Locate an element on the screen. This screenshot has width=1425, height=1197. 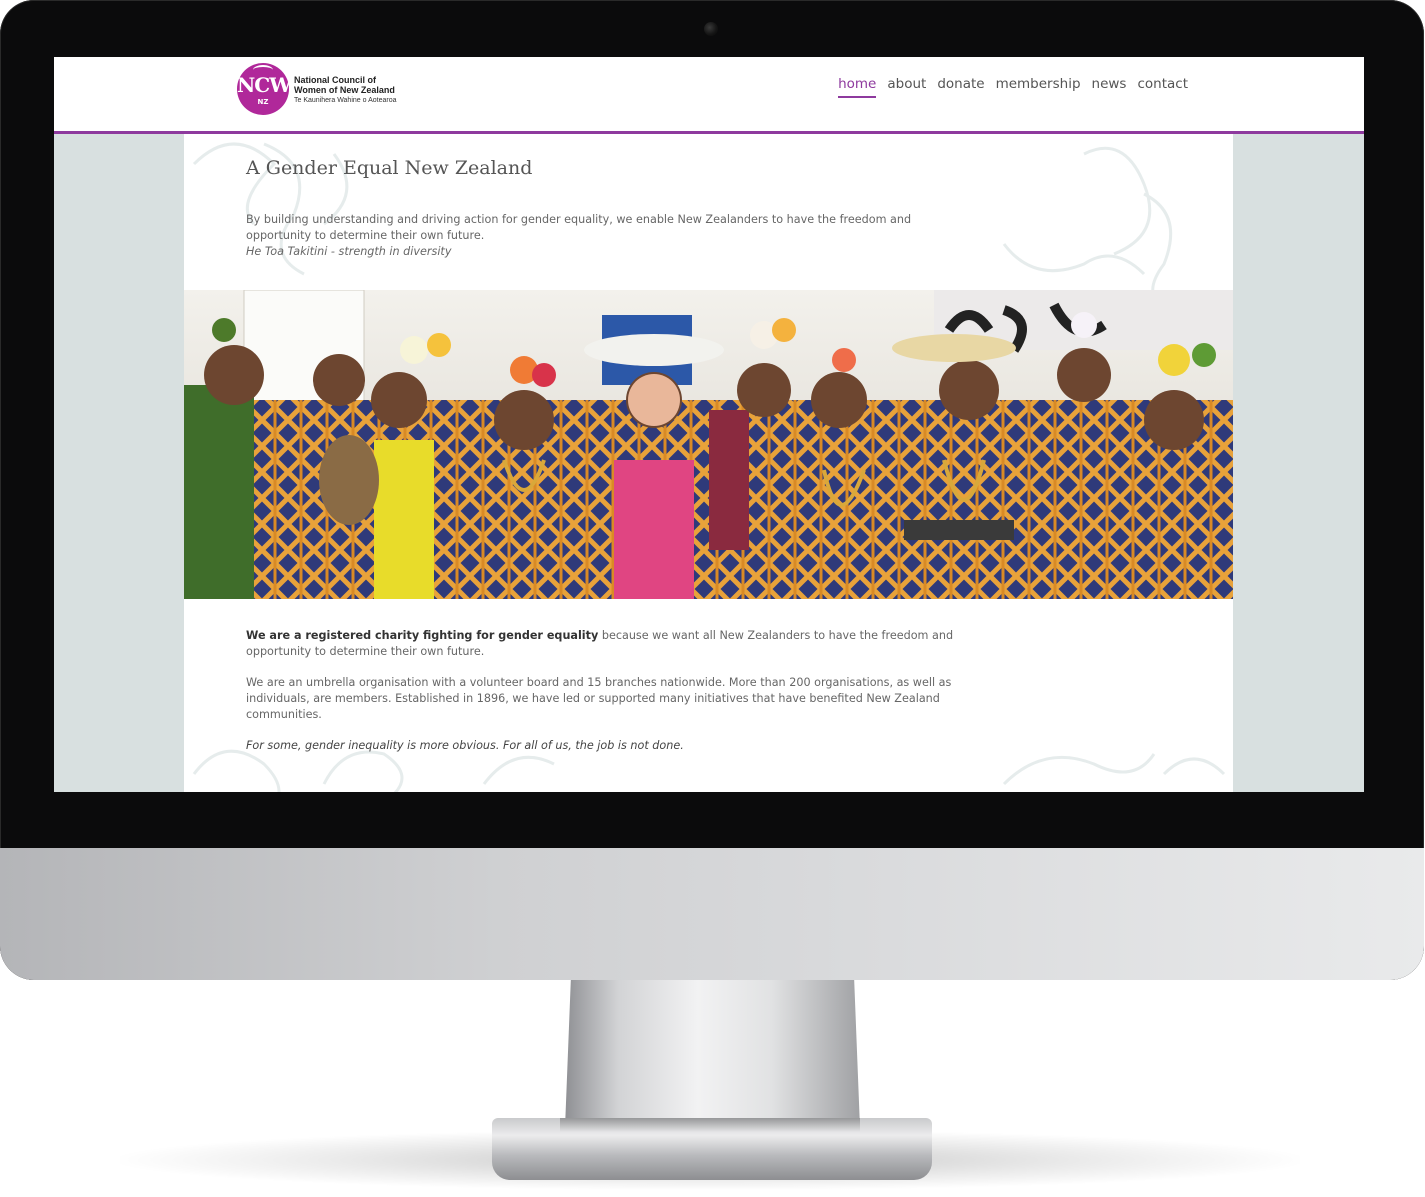
logo-badge: NCW NZ is located at coordinates (264, 89).